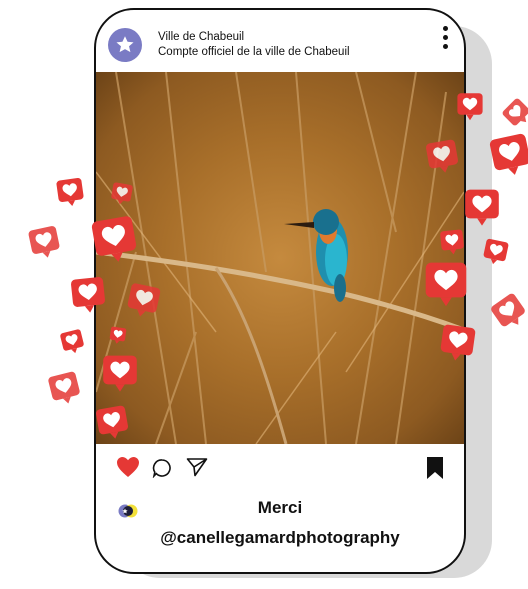  Describe the element at coordinates (280, 507) in the screenshot. I see `caption-title: Merci` at that location.